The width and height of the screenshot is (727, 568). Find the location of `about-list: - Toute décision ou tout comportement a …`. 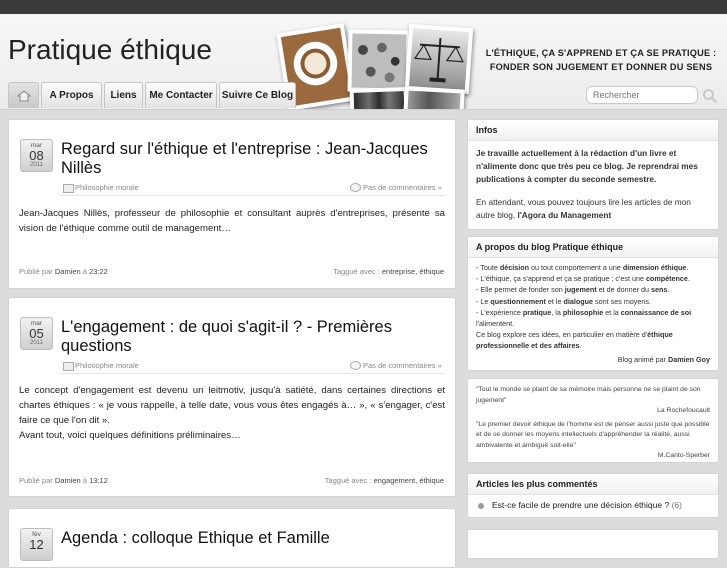

about-list: - Toute décision ou tout comportement a … is located at coordinates (593, 314).